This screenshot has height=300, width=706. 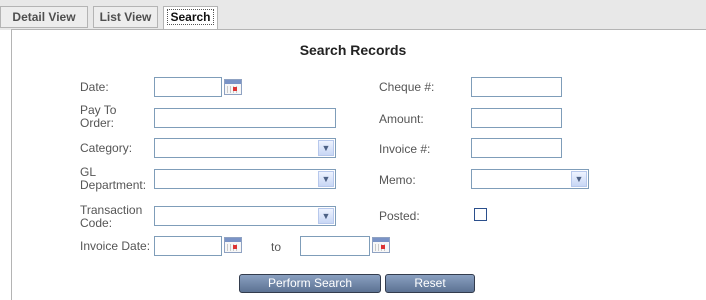 I want to click on invoice-number-label: Invoice #:, so click(x=405, y=149).